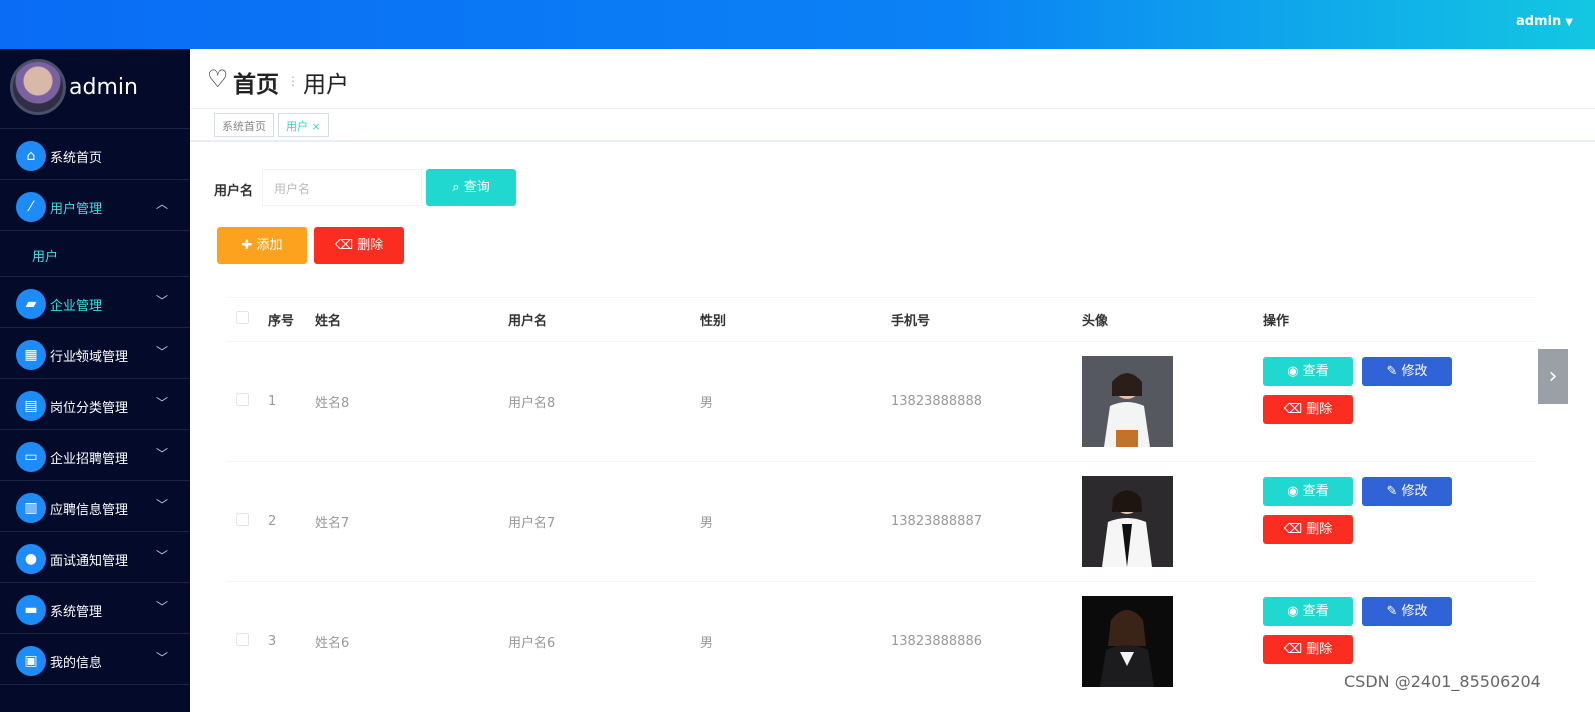 The width and height of the screenshot is (1595, 712). I want to click on sidebar-item-label: 系统管理, so click(76, 612).